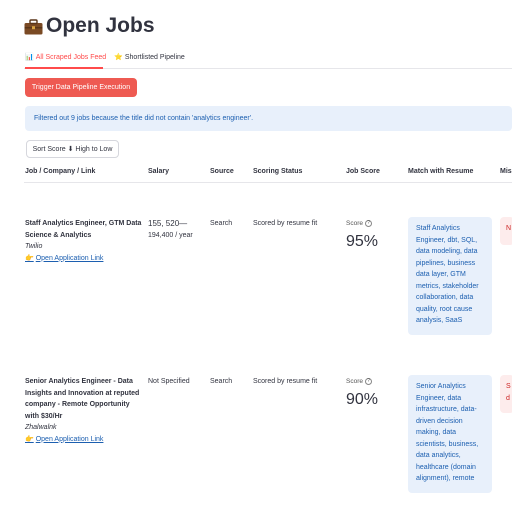 The width and height of the screenshot is (512, 512). Describe the element at coordinates (278, 171) in the screenshot. I see `header-scoring-status: Scoring Status` at that location.